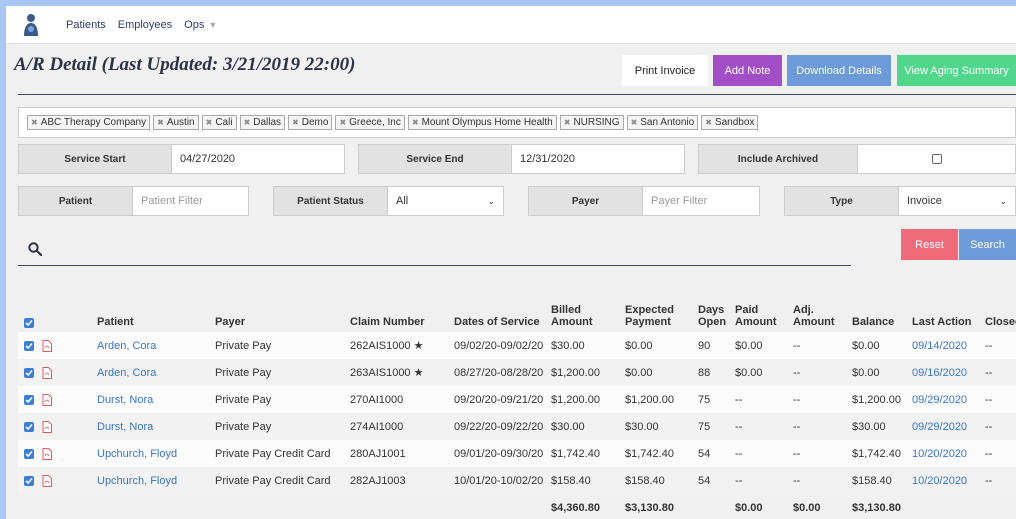  Describe the element at coordinates (936, 159) in the screenshot. I see `include-archived-checkbox` at that location.